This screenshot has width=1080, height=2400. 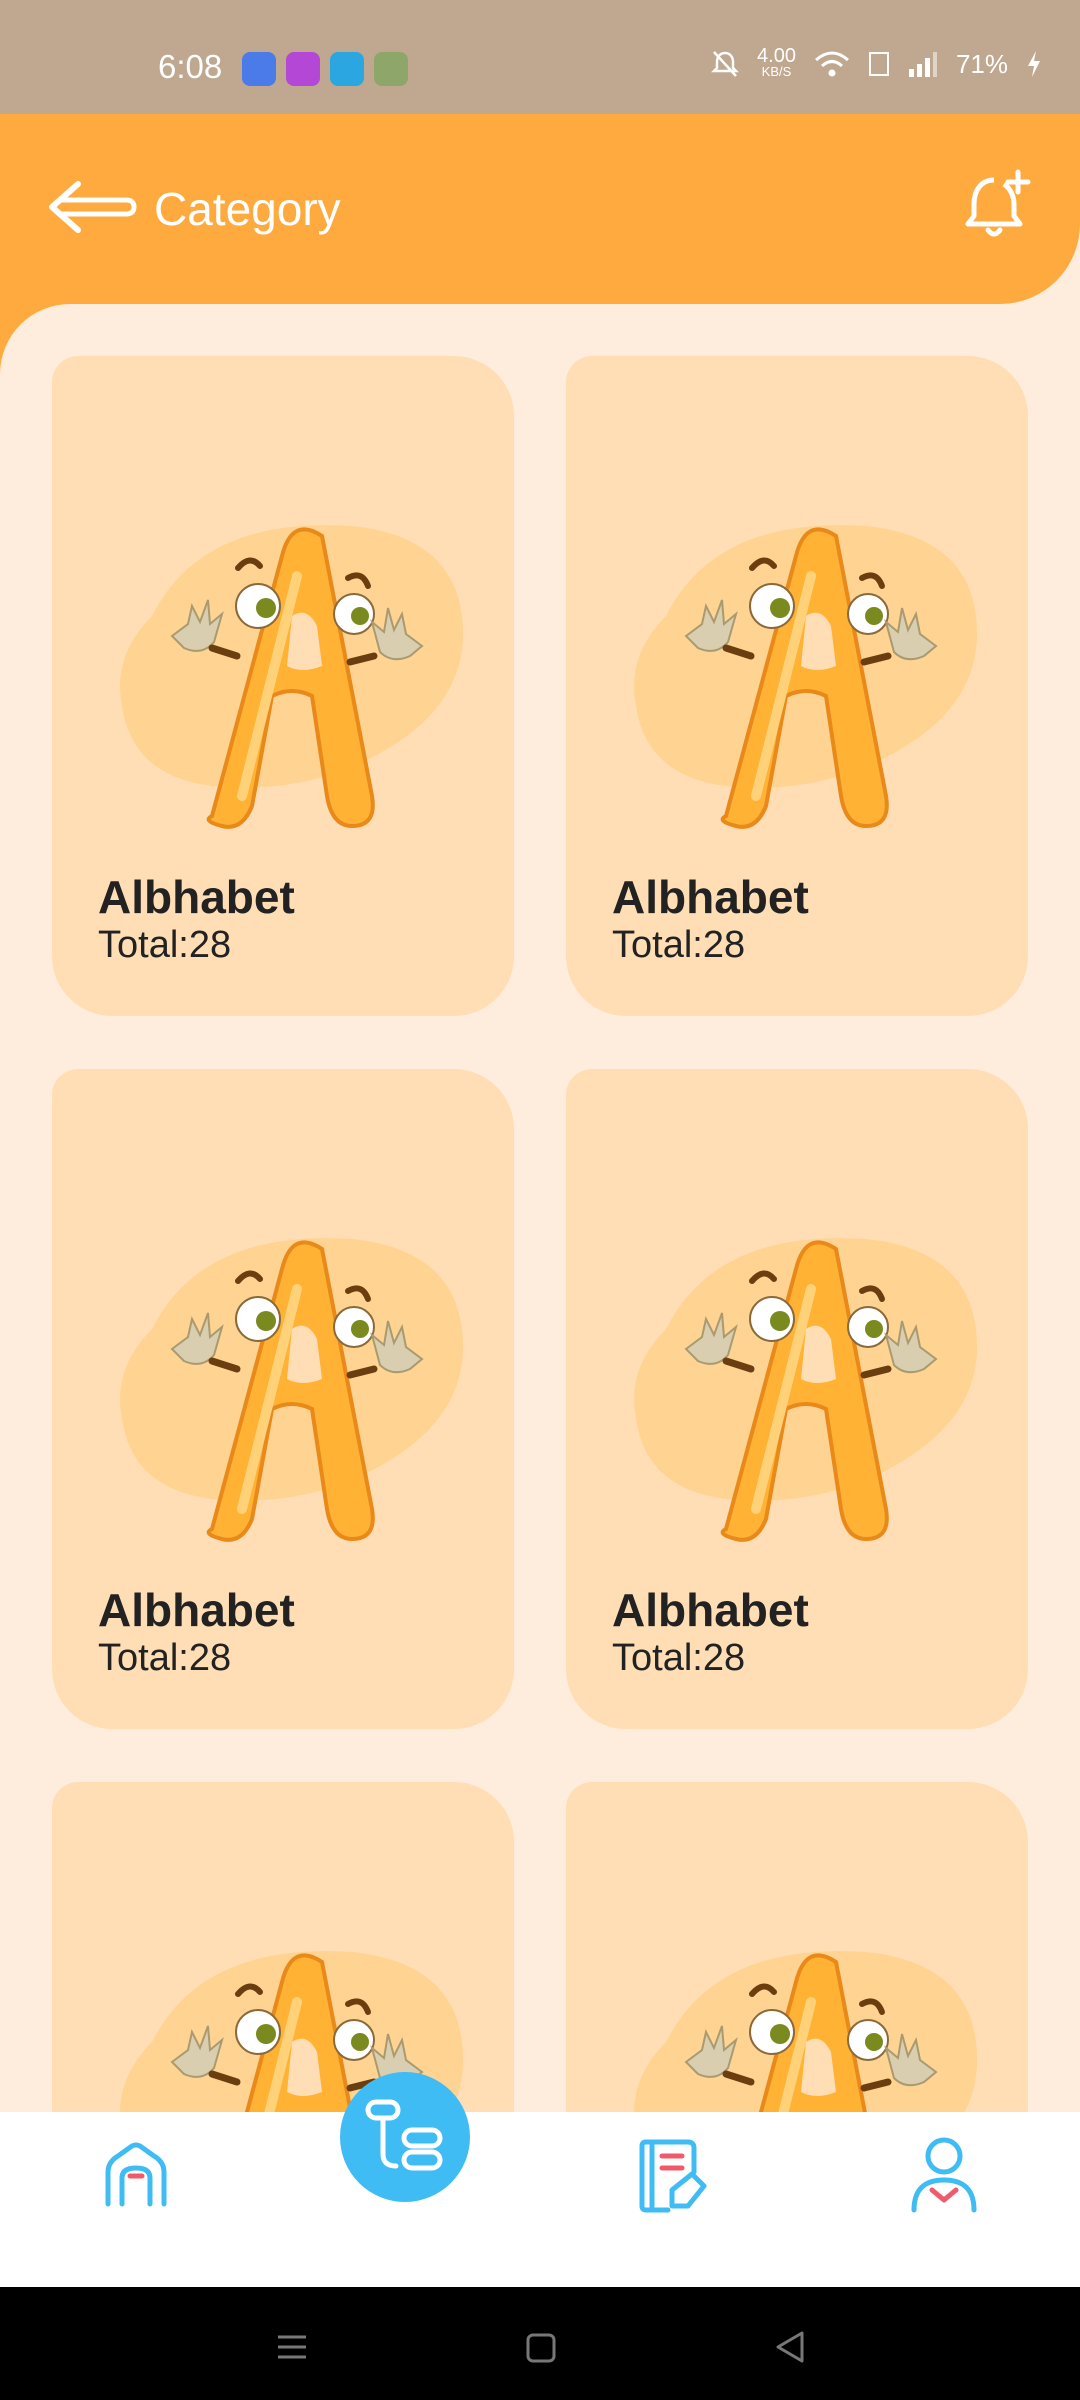 I want to click on status-bar: 6:08 4.00 KB/S 71%, so click(x=540, y=57).